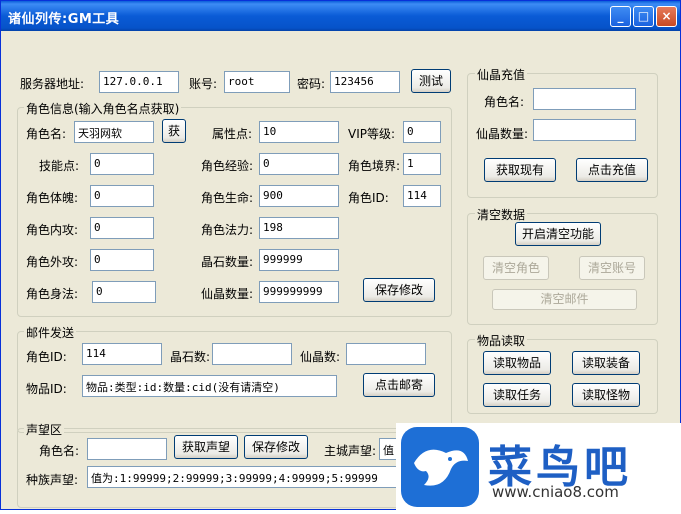 The width and height of the screenshot is (681, 514). I want to click on mail-xianjing-input, so click(386, 354).